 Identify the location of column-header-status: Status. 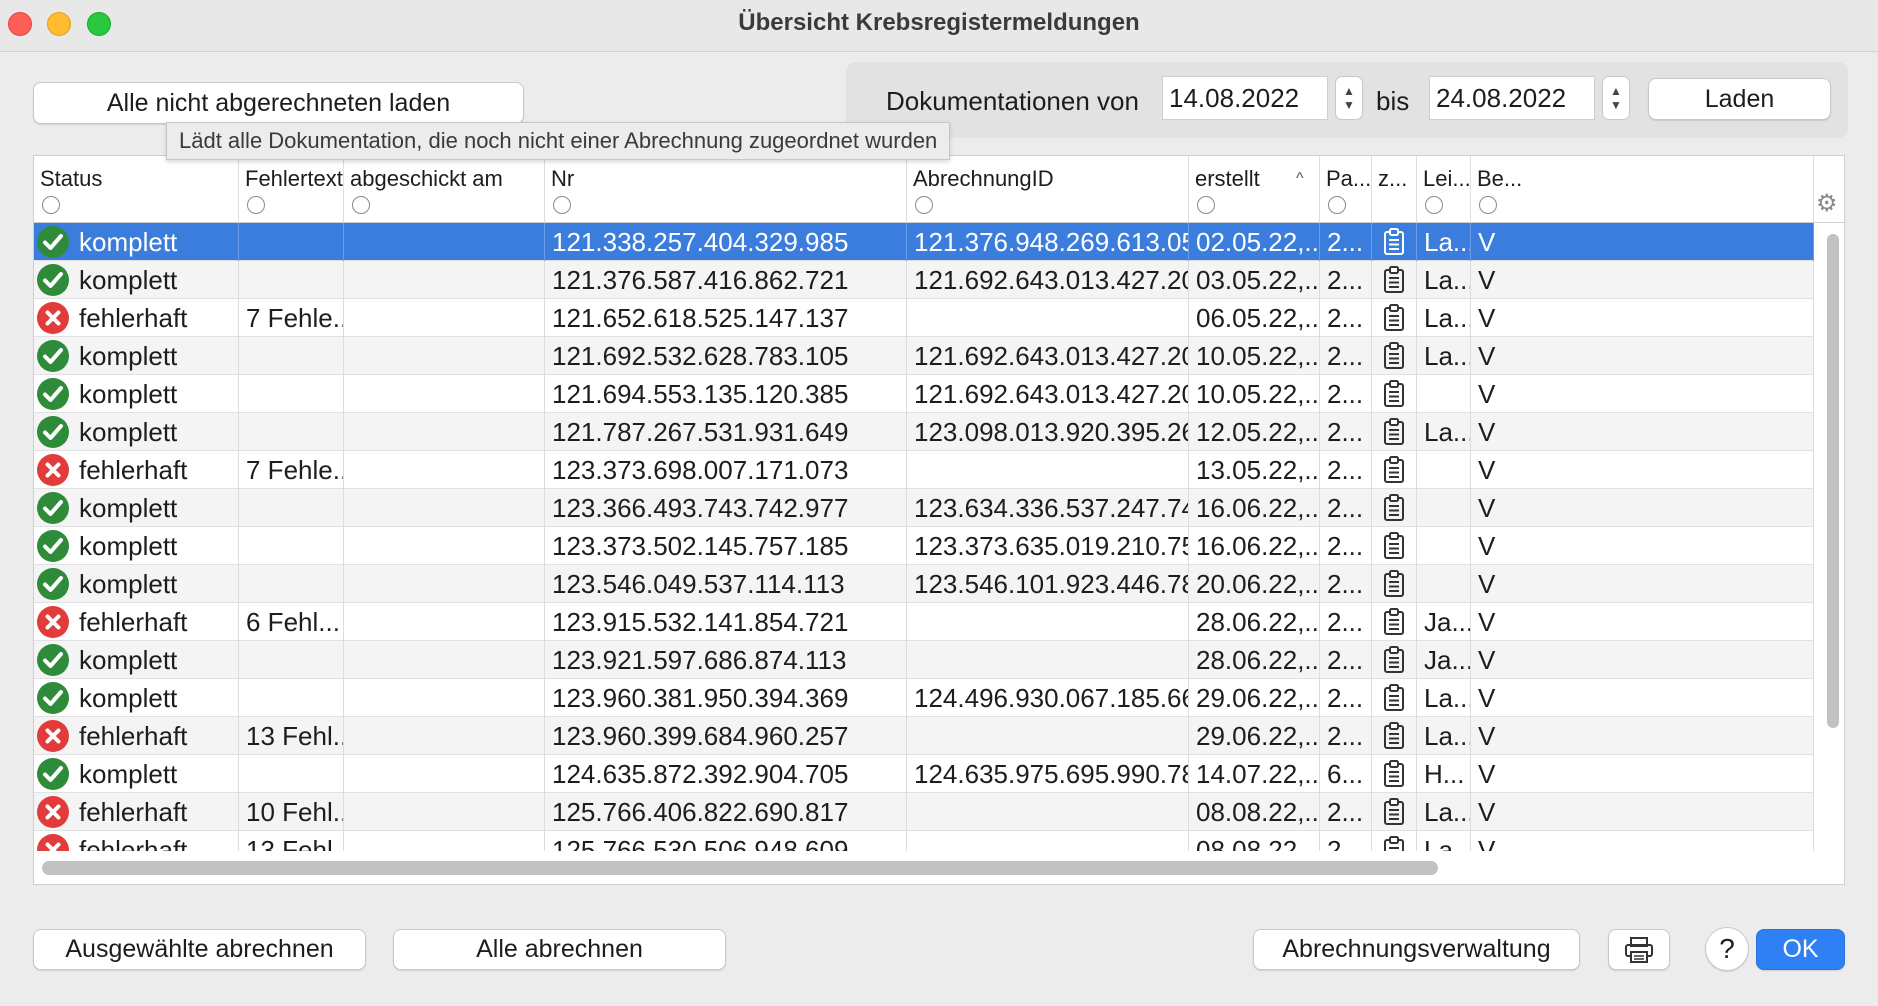
(136, 189).